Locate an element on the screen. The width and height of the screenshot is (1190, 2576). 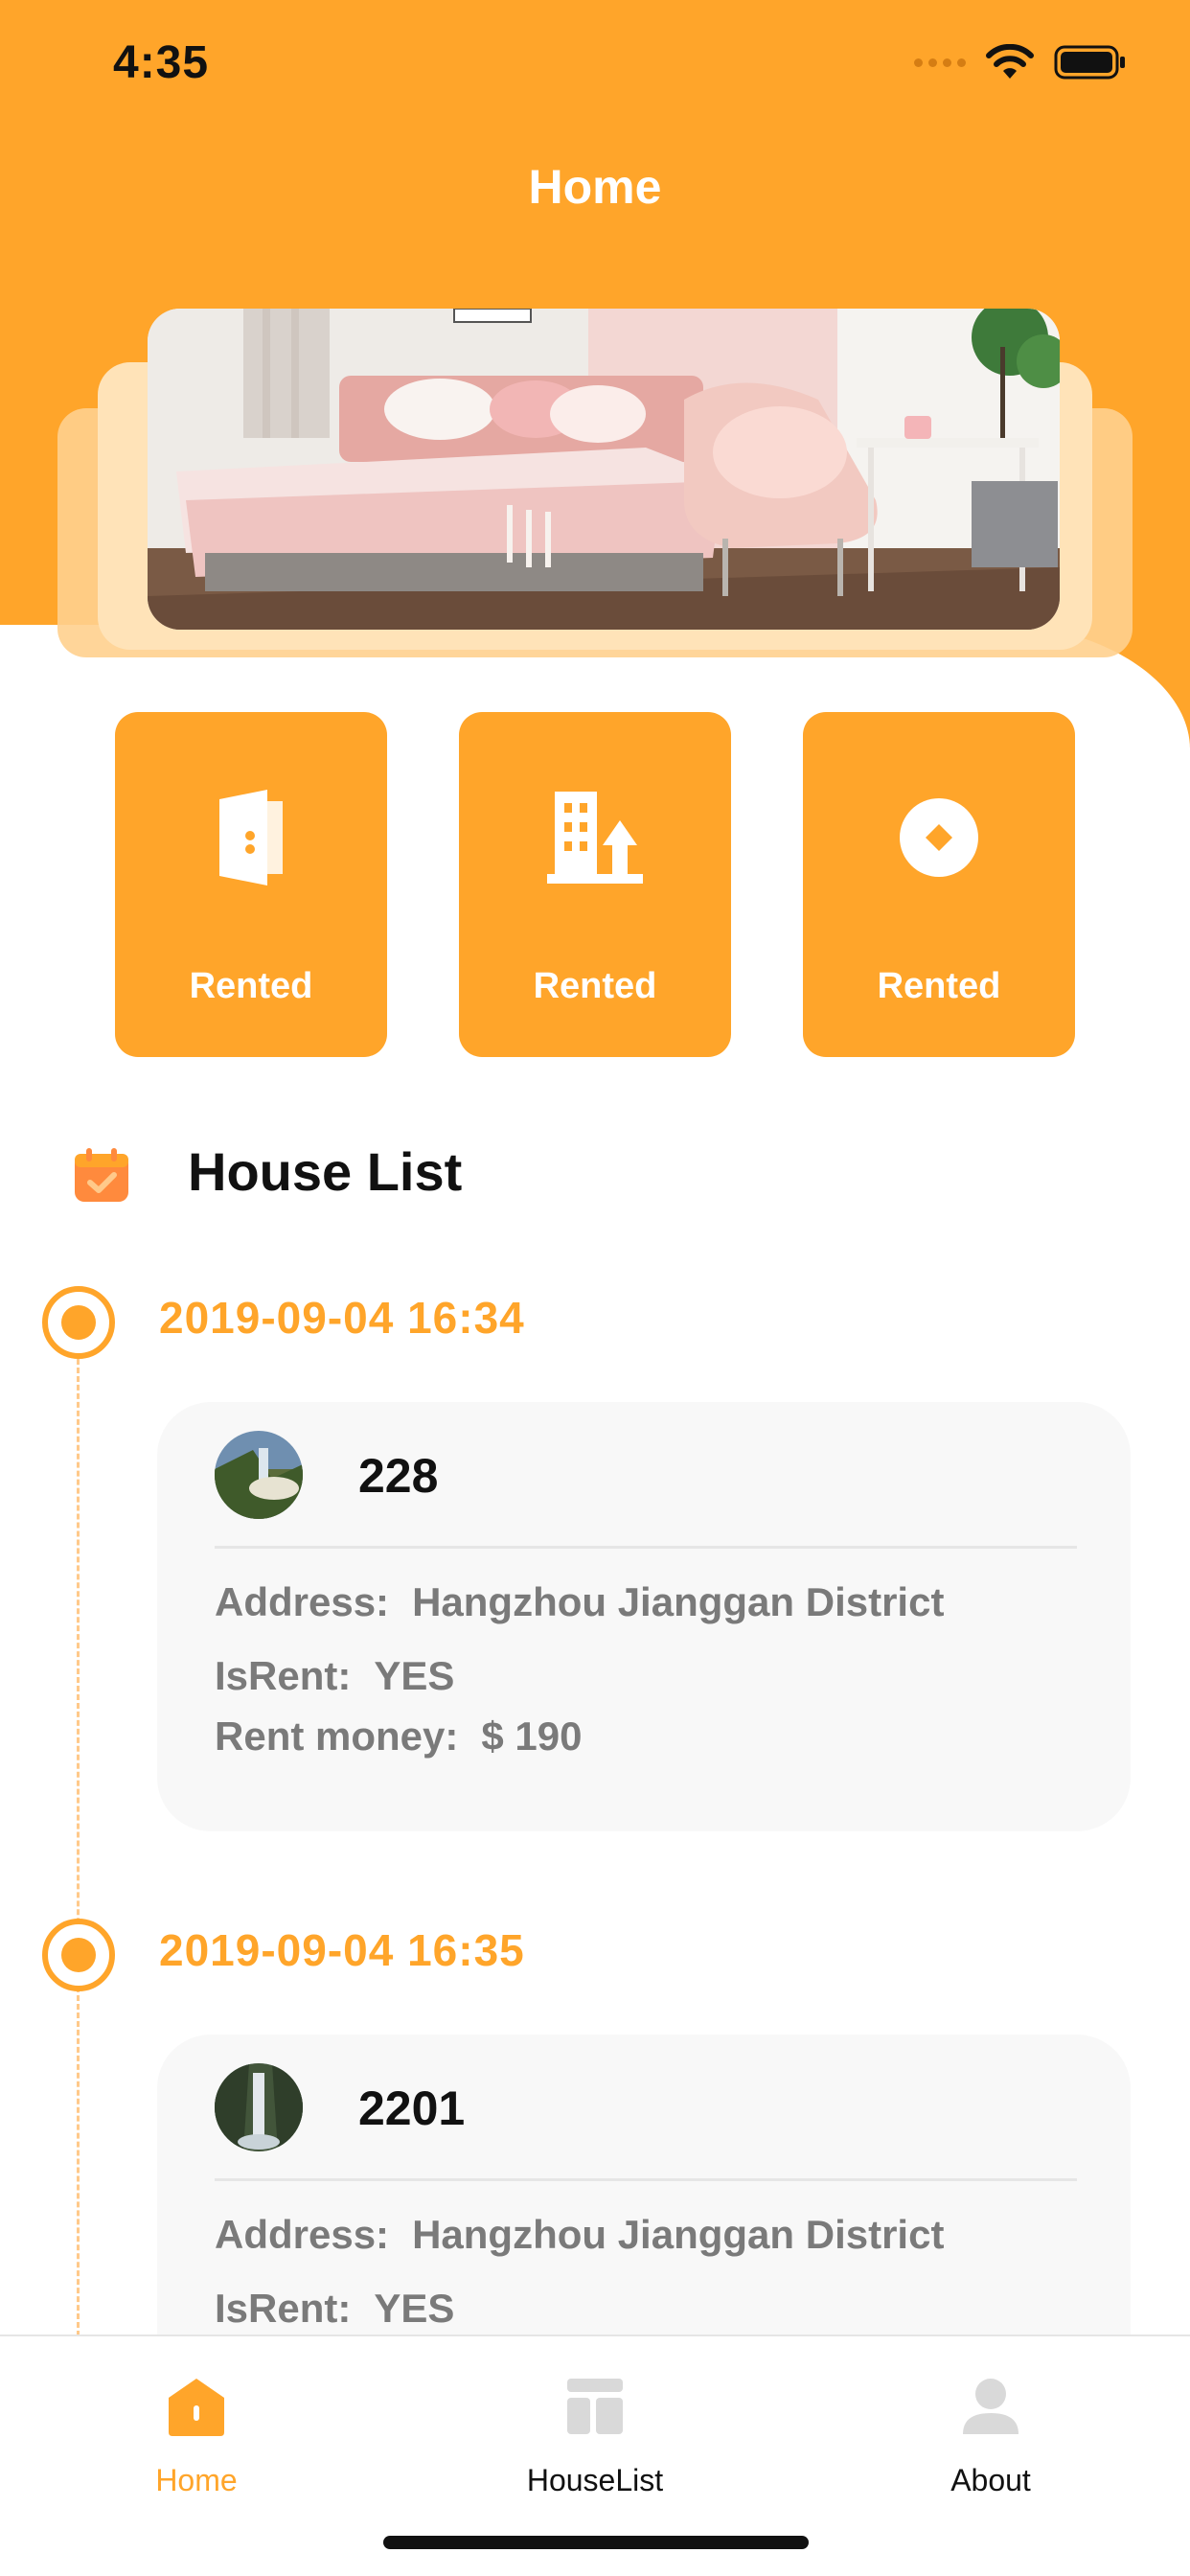
status-icons is located at coordinates (1020, 62).